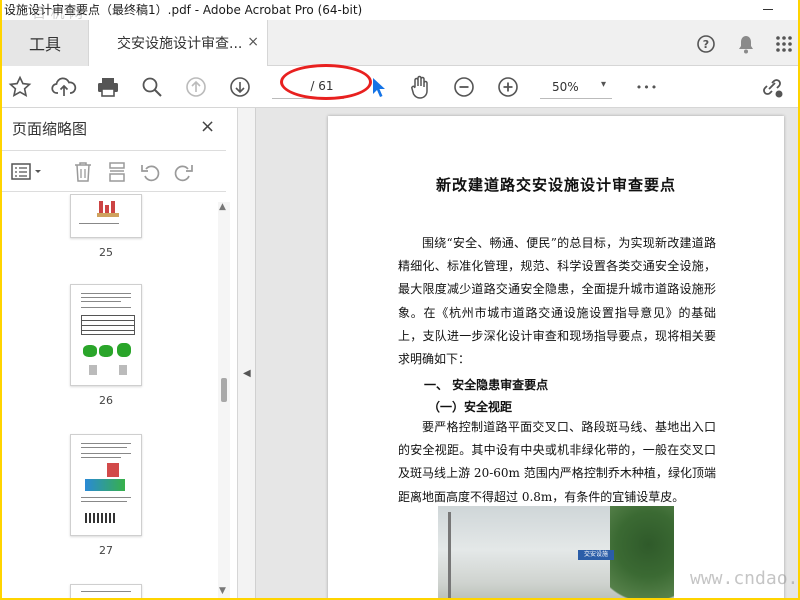 The height and width of the screenshot is (600, 800). What do you see at coordinates (603, 84) in the screenshot?
I see `chevron-down-icon: ▾` at bounding box center [603, 84].